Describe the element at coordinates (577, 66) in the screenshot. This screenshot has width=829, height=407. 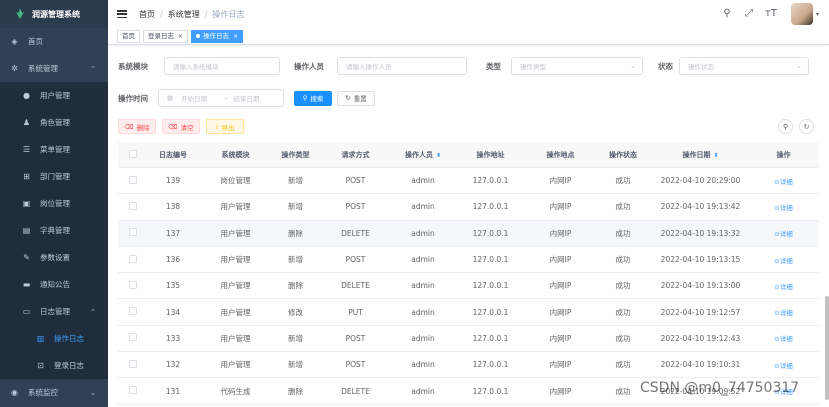
I see `type-select: 操作类型 ⌄` at that location.